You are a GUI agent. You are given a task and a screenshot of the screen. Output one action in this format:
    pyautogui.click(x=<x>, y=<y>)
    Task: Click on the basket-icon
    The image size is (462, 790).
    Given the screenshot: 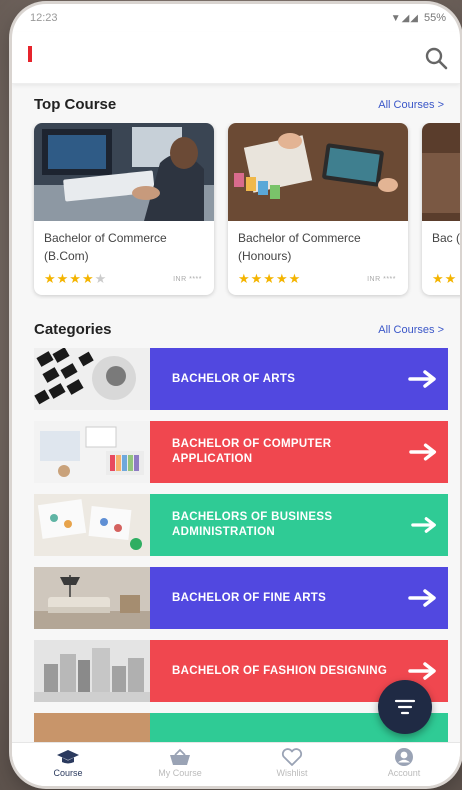 What is the action you would take?
    pyautogui.click(x=180, y=756)
    